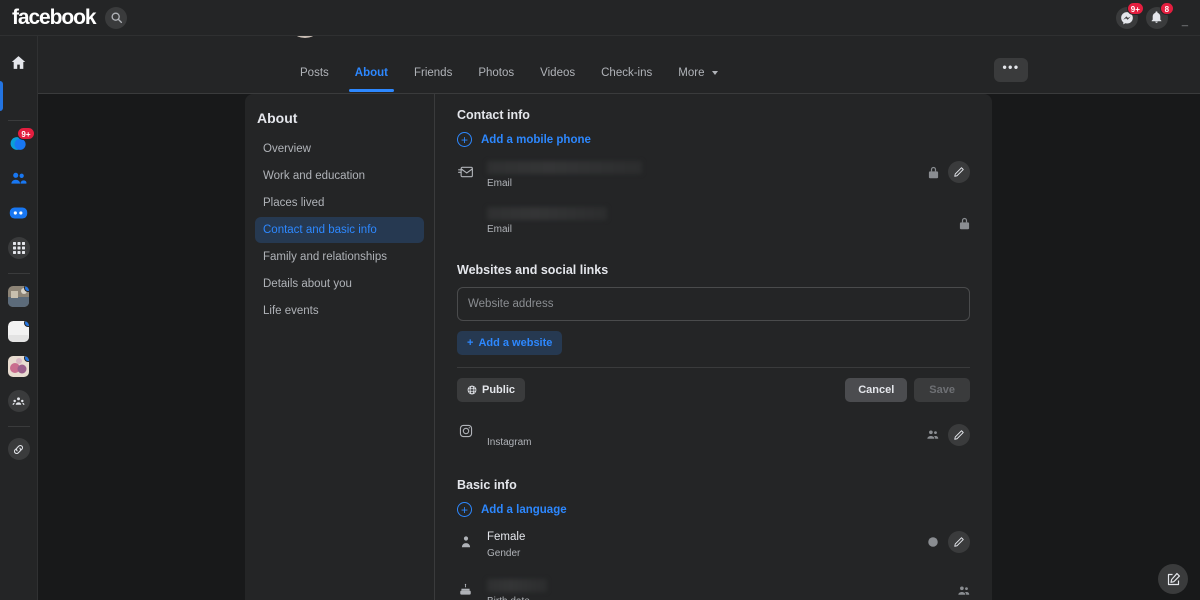 Image resolution: width=1200 pixels, height=600 pixels. What do you see at coordinates (713, 438) in the screenshot?
I see `social-row-instagram: Instagram` at bounding box center [713, 438].